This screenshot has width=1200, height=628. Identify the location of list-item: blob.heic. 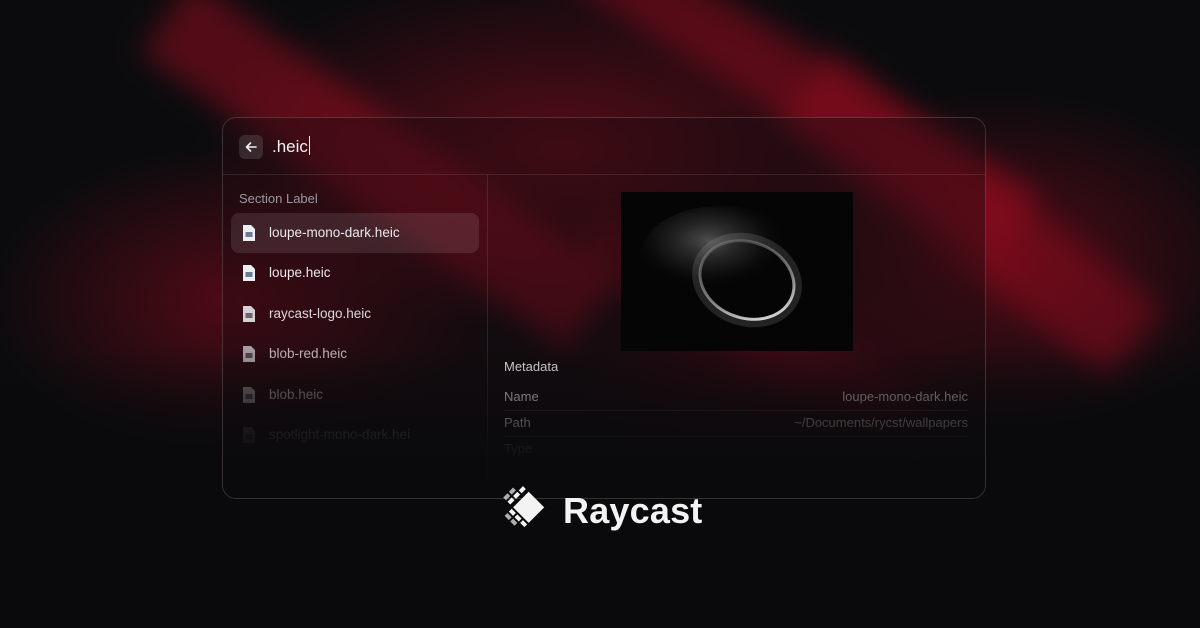
(355, 395).